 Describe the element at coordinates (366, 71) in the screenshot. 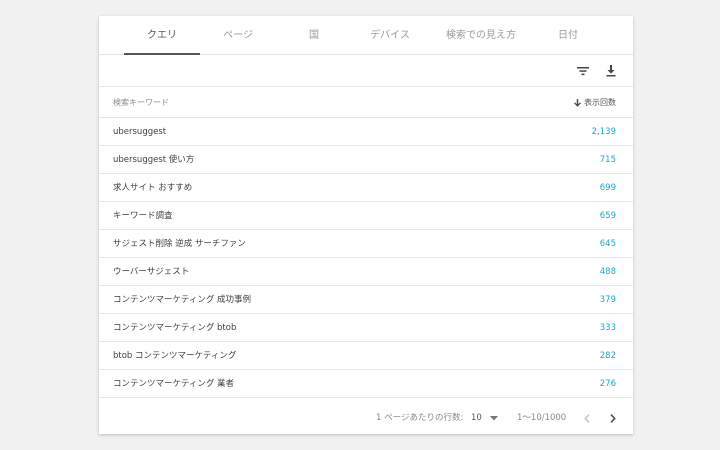

I see `table-toolbar` at that location.